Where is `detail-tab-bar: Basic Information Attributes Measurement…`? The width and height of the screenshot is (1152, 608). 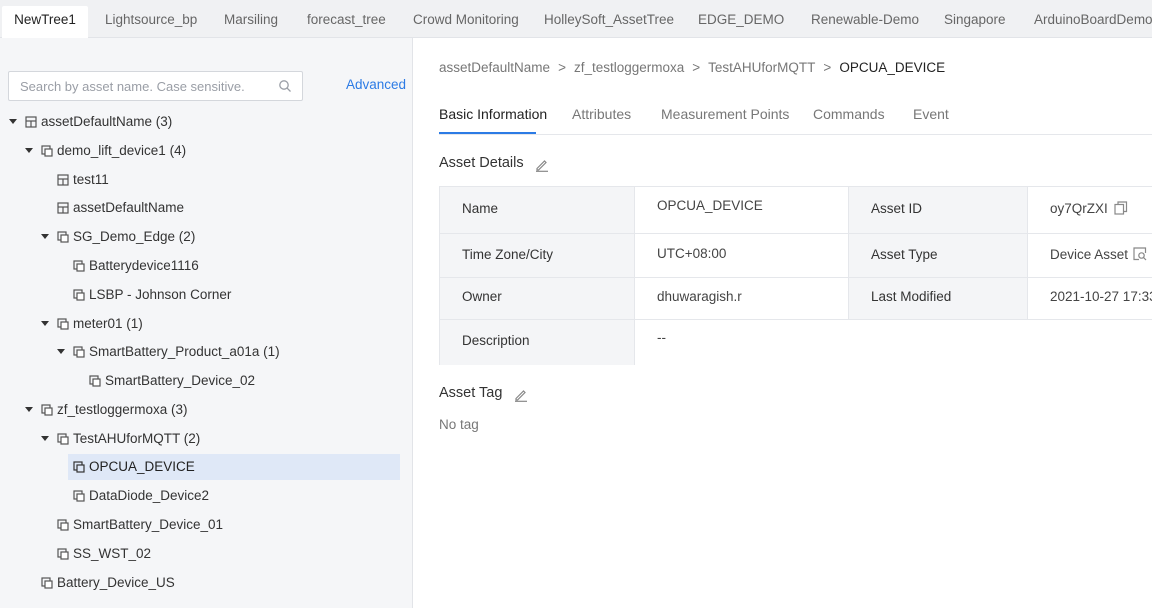
detail-tab-bar: Basic Information Attributes Measurement… is located at coordinates (795, 115).